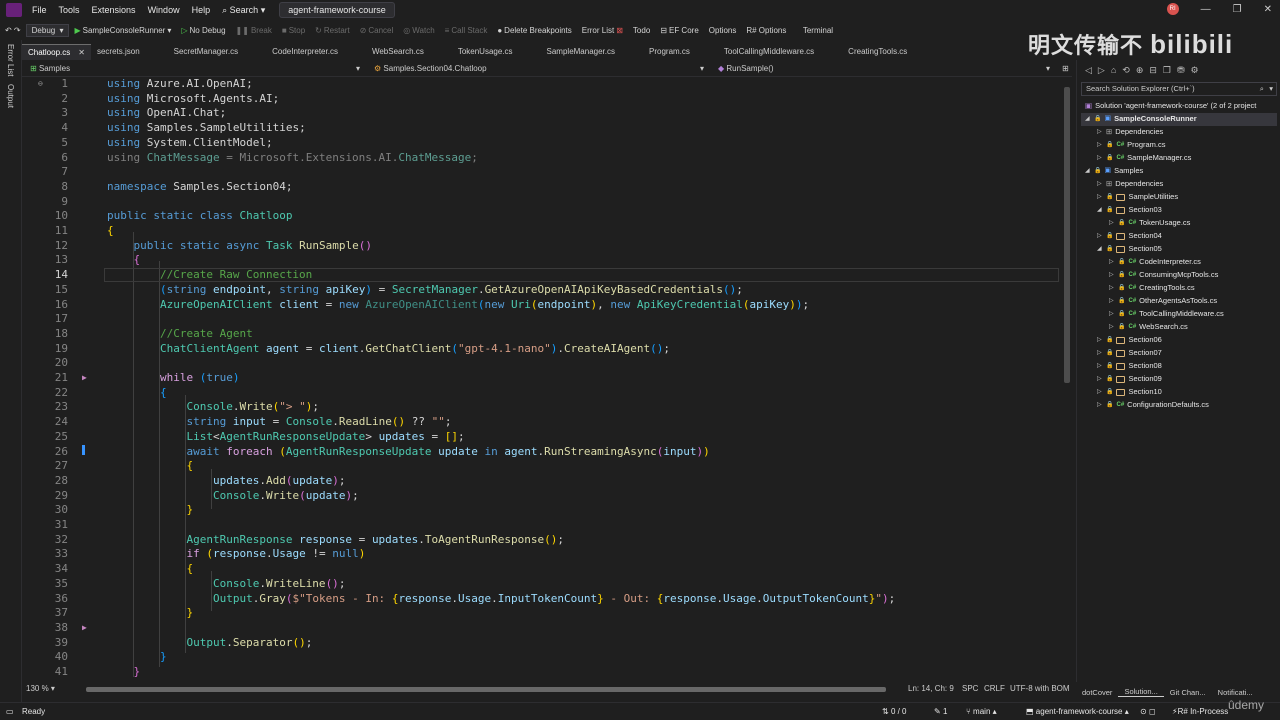  Describe the element at coordinates (1153, 70) in the screenshot. I see `collapse-all-icon: ⊟` at that location.